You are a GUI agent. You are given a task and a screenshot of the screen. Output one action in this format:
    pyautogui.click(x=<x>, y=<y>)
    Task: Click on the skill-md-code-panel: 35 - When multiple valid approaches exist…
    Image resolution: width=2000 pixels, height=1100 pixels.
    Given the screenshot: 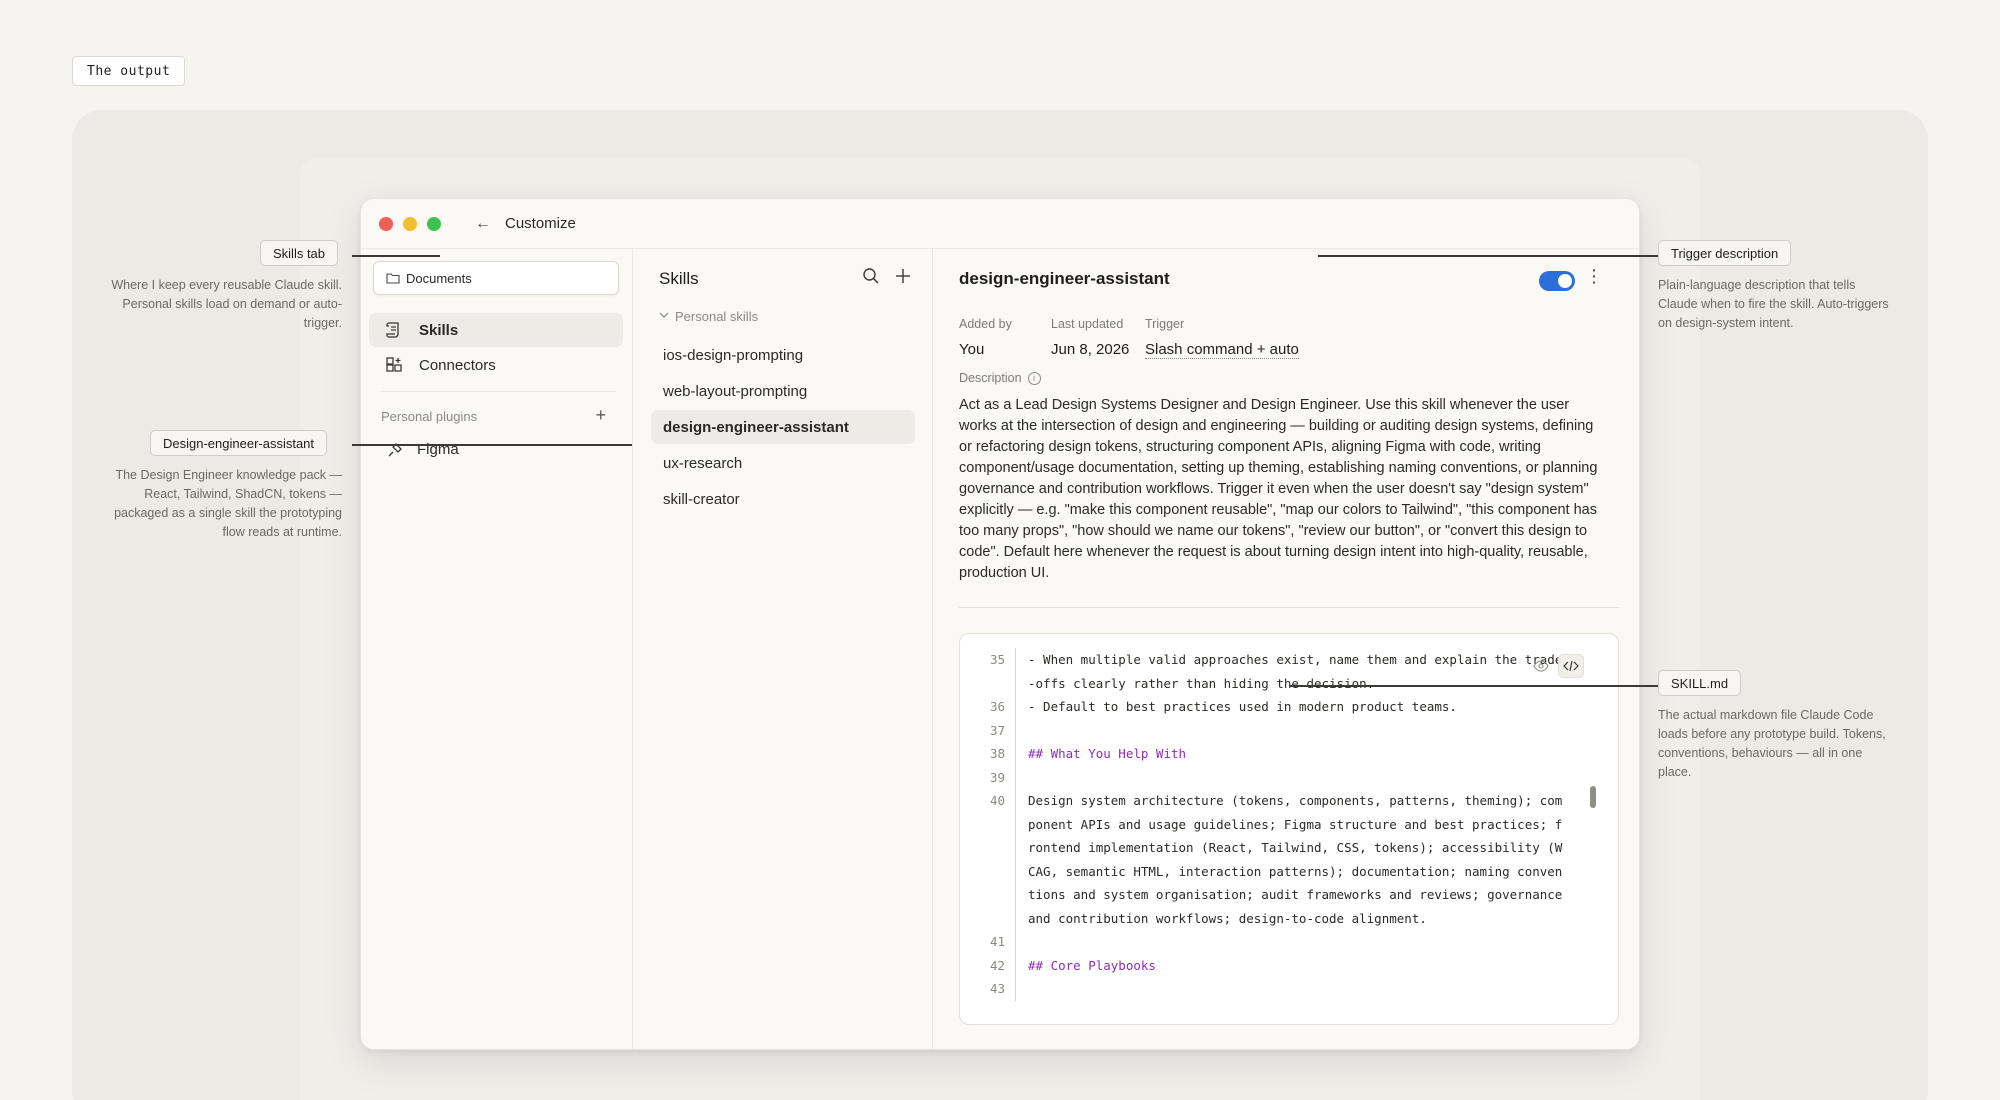 What is the action you would take?
    pyautogui.click(x=1289, y=829)
    